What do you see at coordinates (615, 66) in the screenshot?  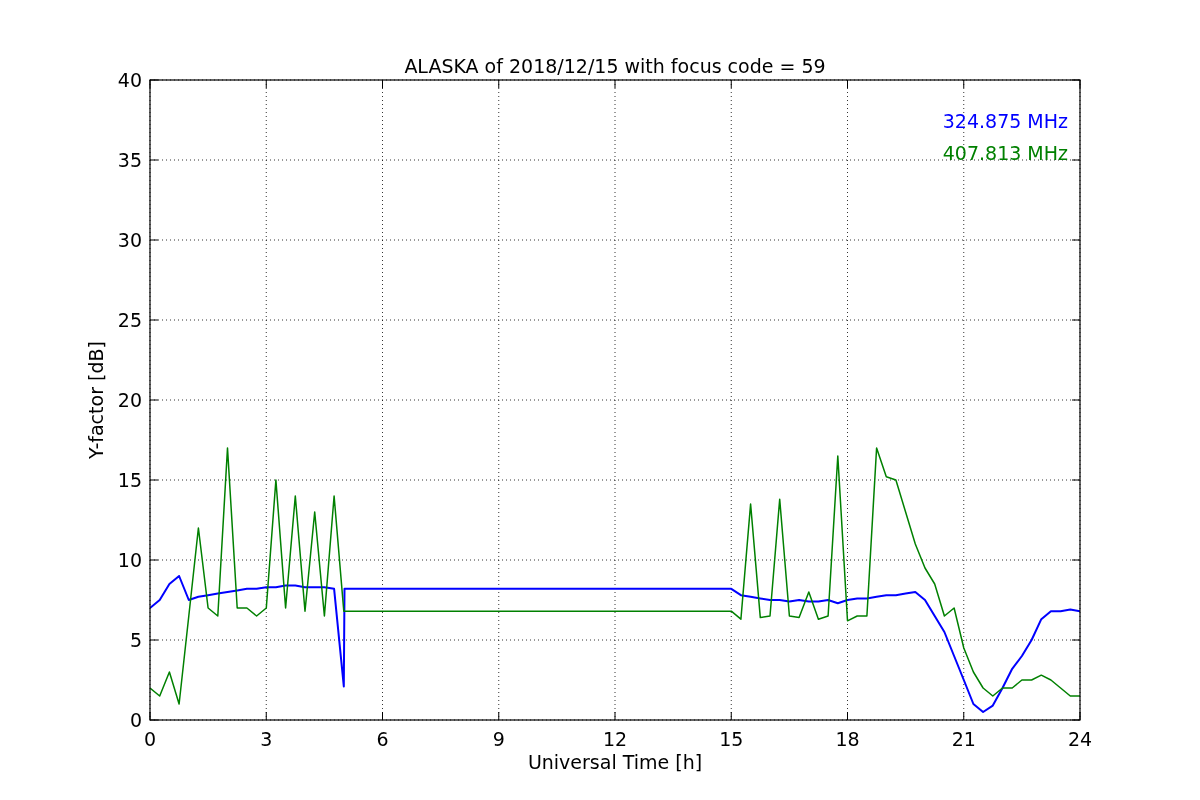 I see `chart-title: ALASKA of 2018/12/15 with focus code = 59` at bounding box center [615, 66].